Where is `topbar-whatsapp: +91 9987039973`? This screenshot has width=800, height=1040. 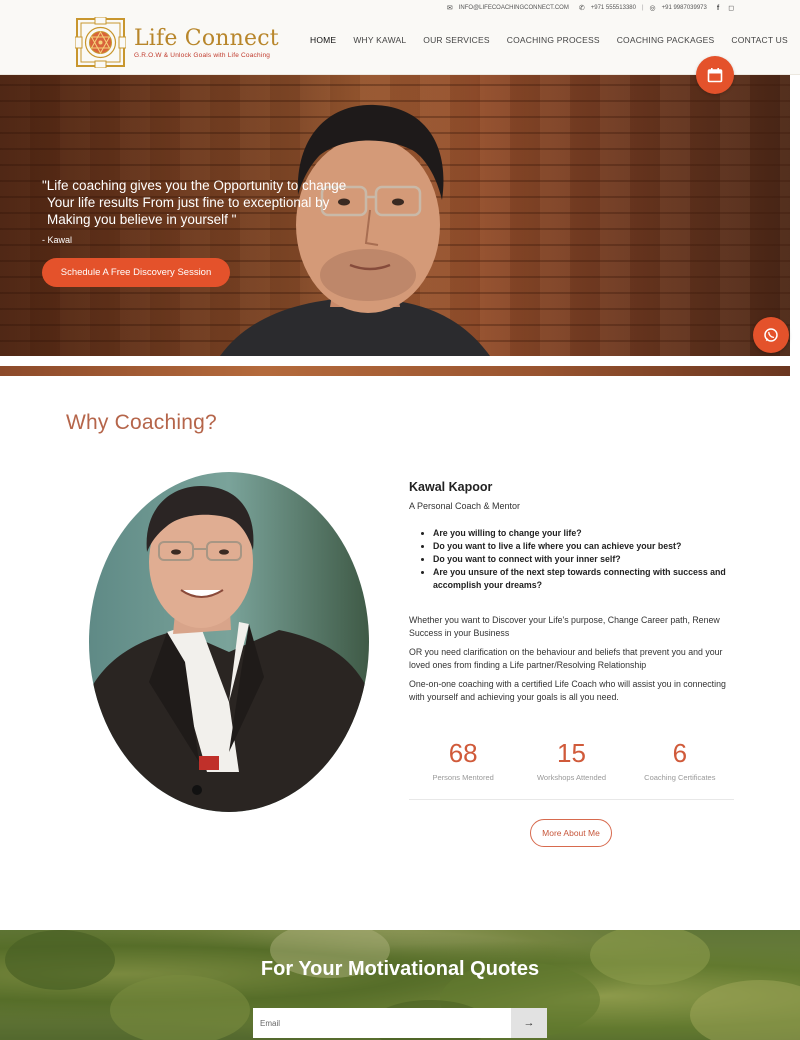 topbar-whatsapp: +91 9987039973 is located at coordinates (684, 8).